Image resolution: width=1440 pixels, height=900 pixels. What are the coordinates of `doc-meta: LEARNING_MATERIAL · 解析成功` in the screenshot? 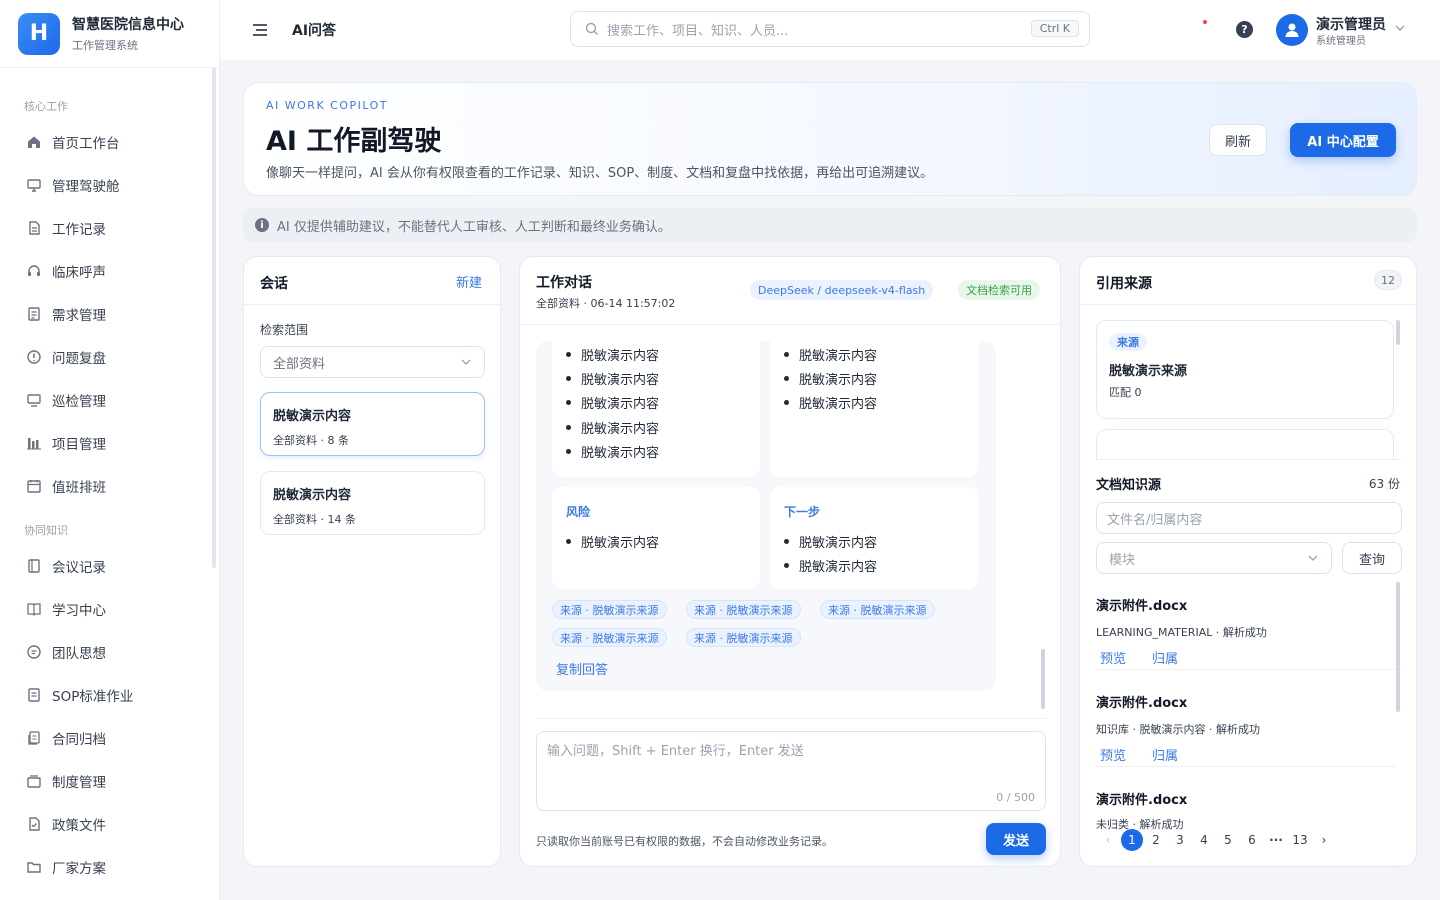 It's located at (1181, 632).